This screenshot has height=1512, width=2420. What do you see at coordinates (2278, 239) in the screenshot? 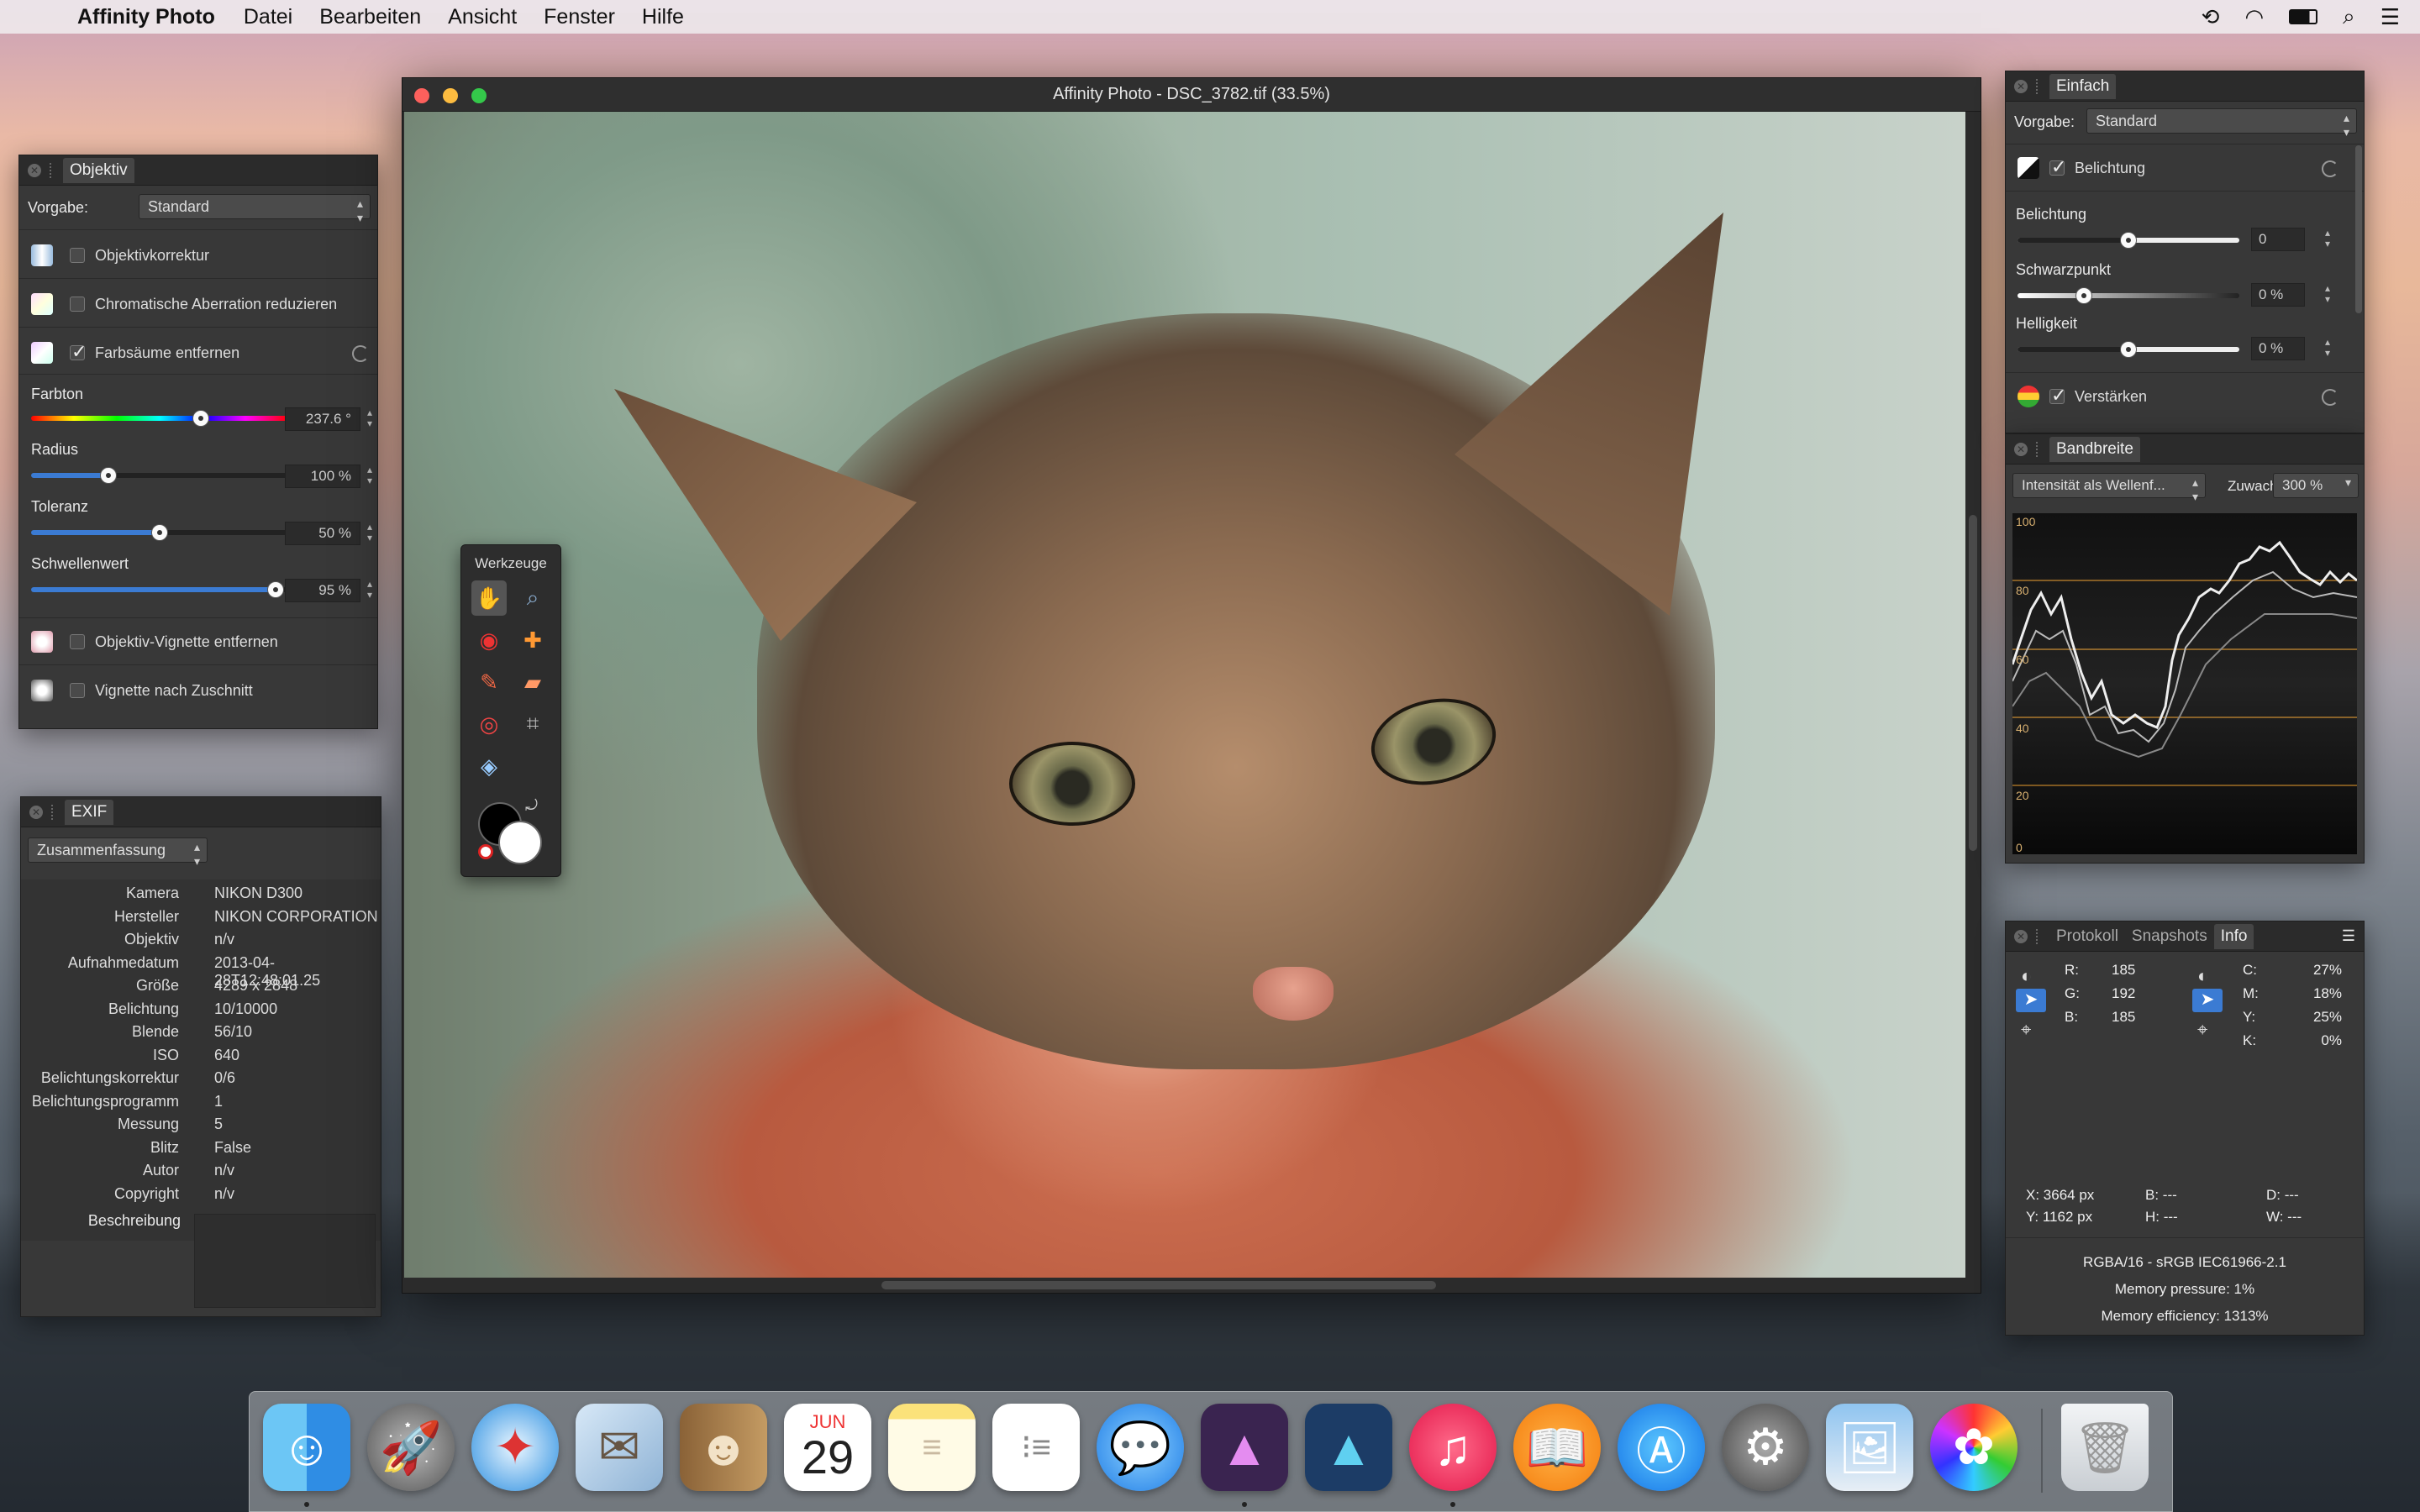
I see `belichtung-field: 0` at bounding box center [2278, 239].